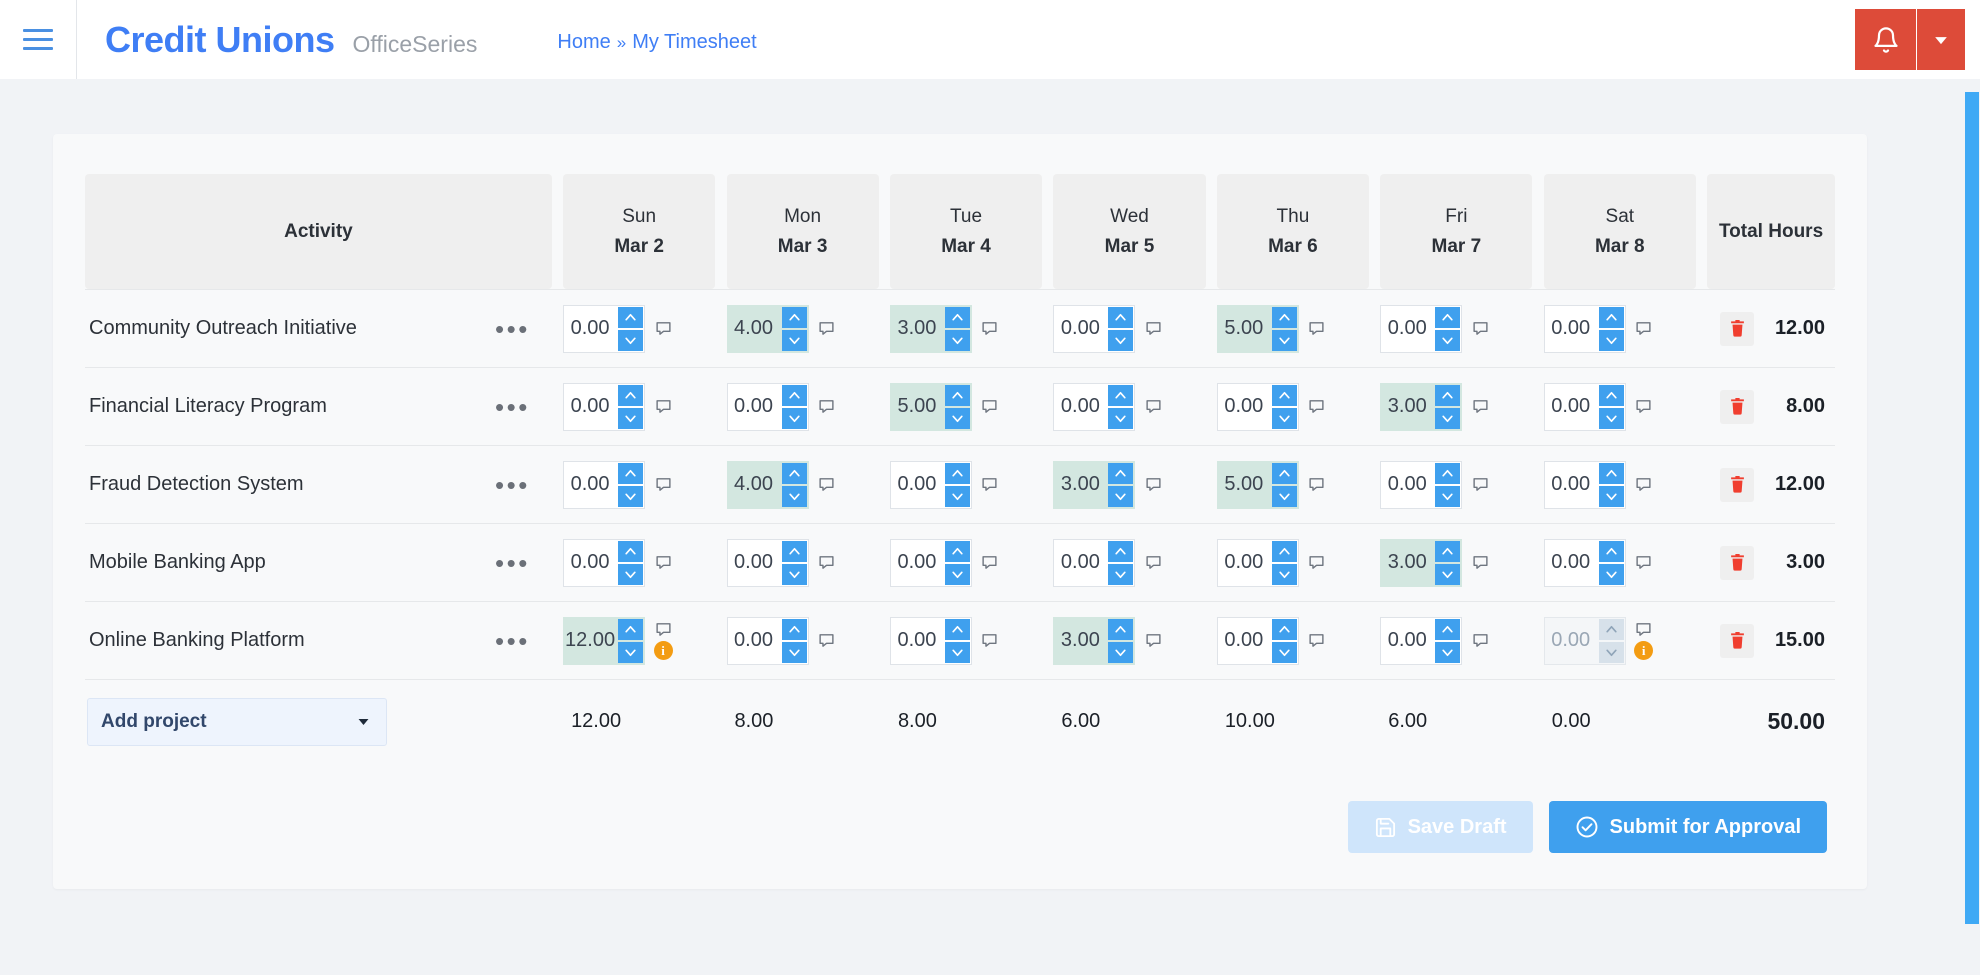 The width and height of the screenshot is (1980, 975). What do you see at coordinates (38, 39) in the screenshot?
I see `hamburger-menu-icon` at bounding box center [38, 39].